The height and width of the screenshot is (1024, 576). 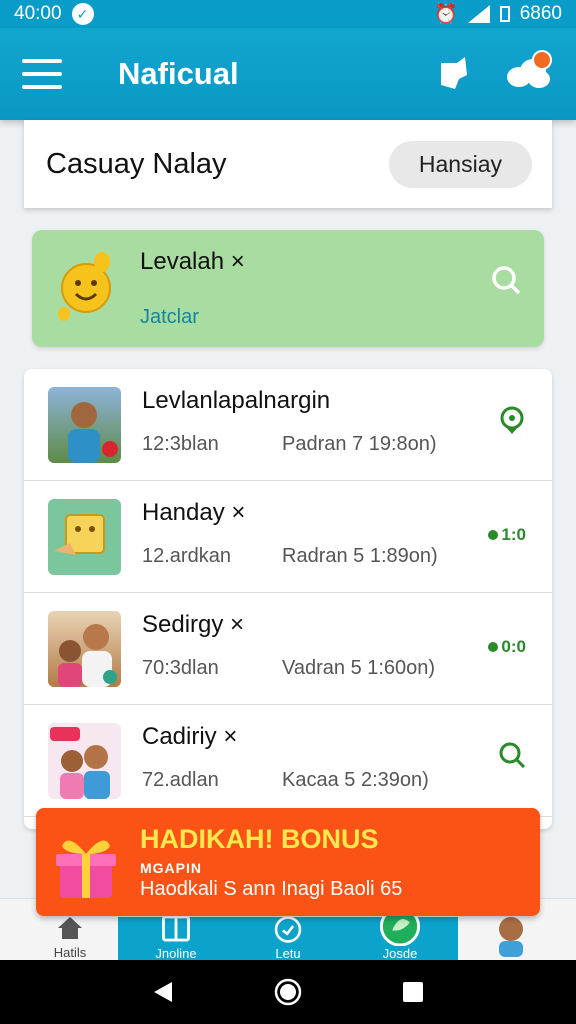 I want to click on item-detail: Padran 7 19:8on), so click(x=359, y=444).